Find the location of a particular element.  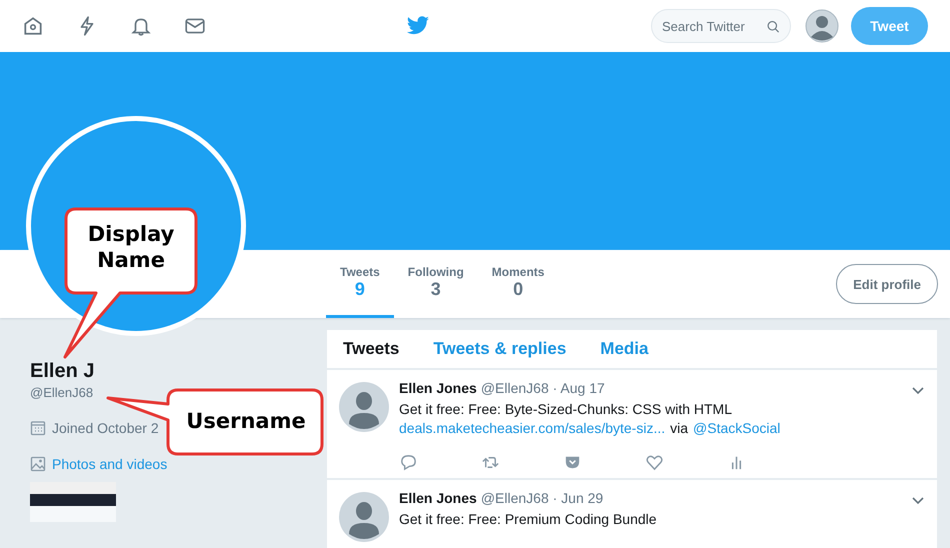

tweet-text: Get it free: Free: Premium Coding Bundle is located at coordinates (528, 519).